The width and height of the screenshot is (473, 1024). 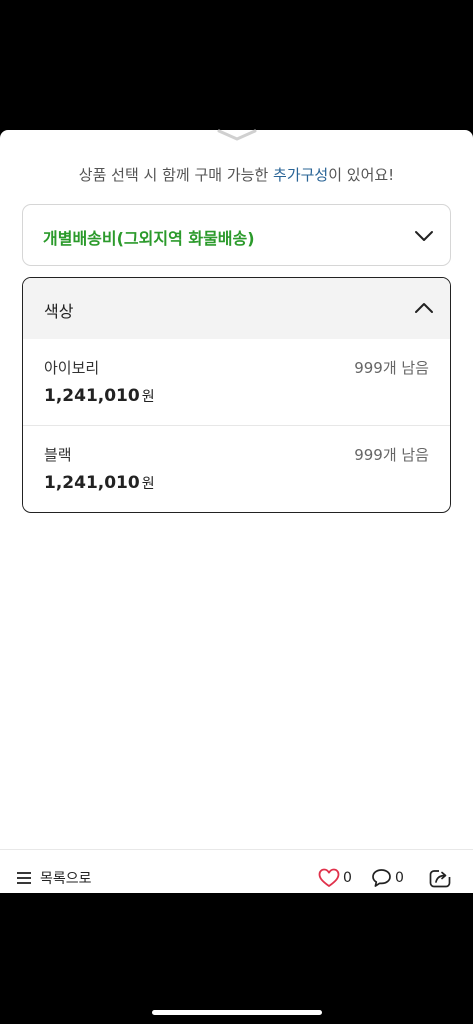 What do you see at coordinates (24, 878) in the screenshot?
I see `menu-icon` at bounding box center [24, 878].